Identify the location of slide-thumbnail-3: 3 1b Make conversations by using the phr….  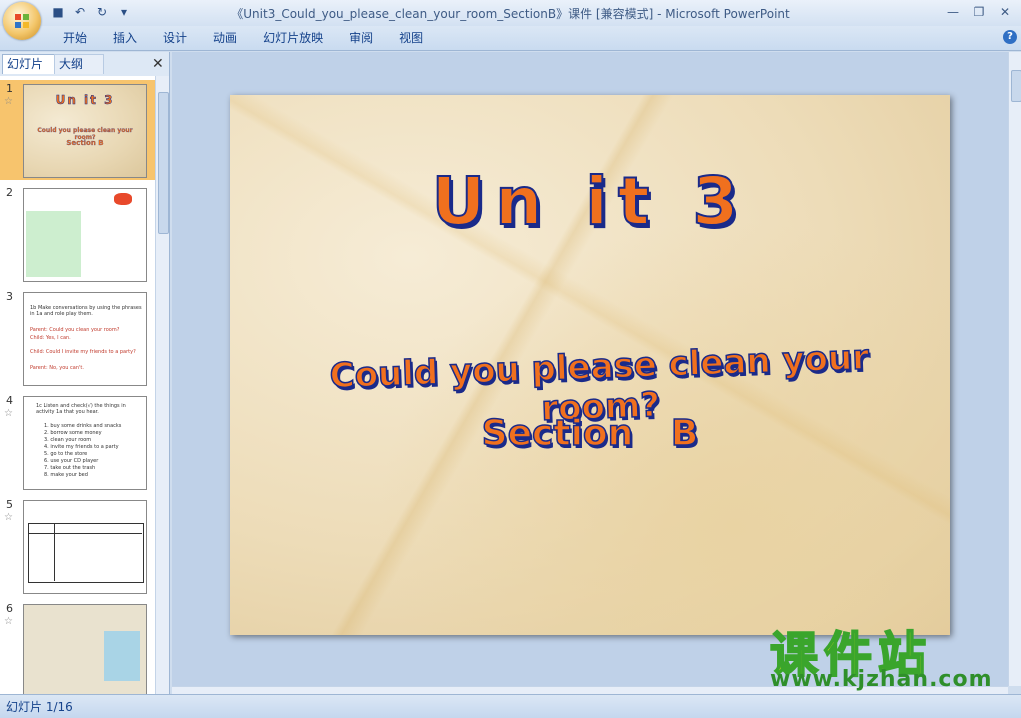
(77, 338).